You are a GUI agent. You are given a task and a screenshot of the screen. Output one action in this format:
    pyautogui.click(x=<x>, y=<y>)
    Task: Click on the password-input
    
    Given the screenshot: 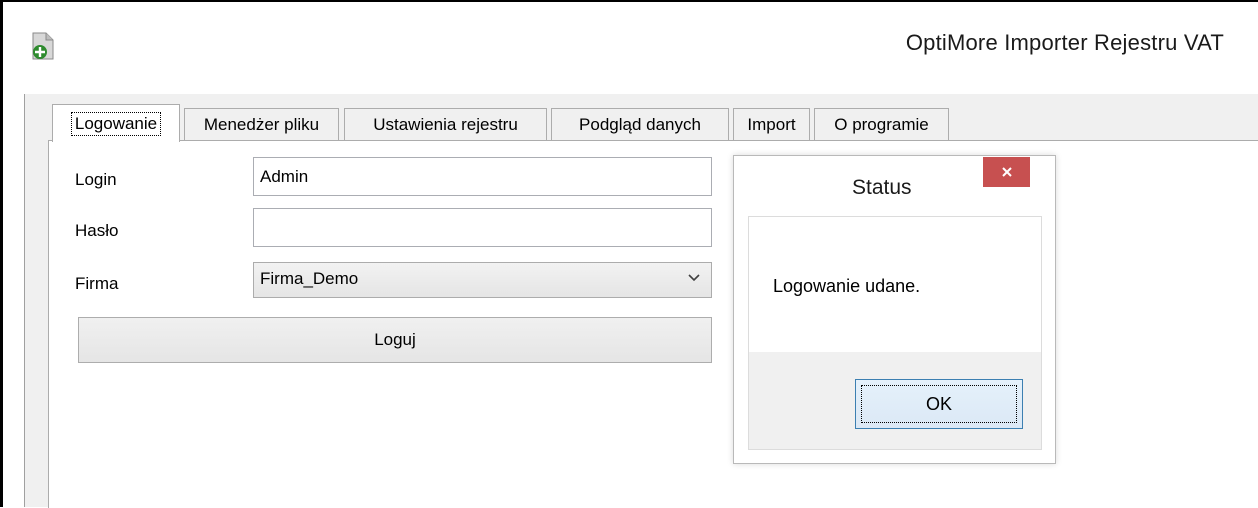 What is the action you would take?
    pyautogui.click(x=482, y=227)
    